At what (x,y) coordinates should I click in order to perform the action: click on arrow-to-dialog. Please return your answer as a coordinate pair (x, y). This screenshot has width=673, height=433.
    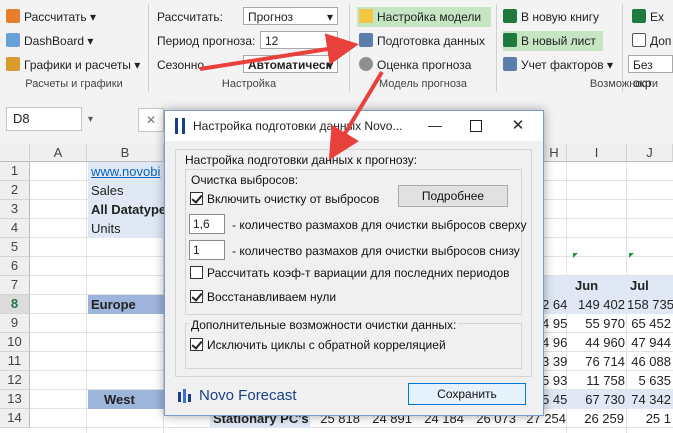
    Looking at the image, I should click on (356, 115).